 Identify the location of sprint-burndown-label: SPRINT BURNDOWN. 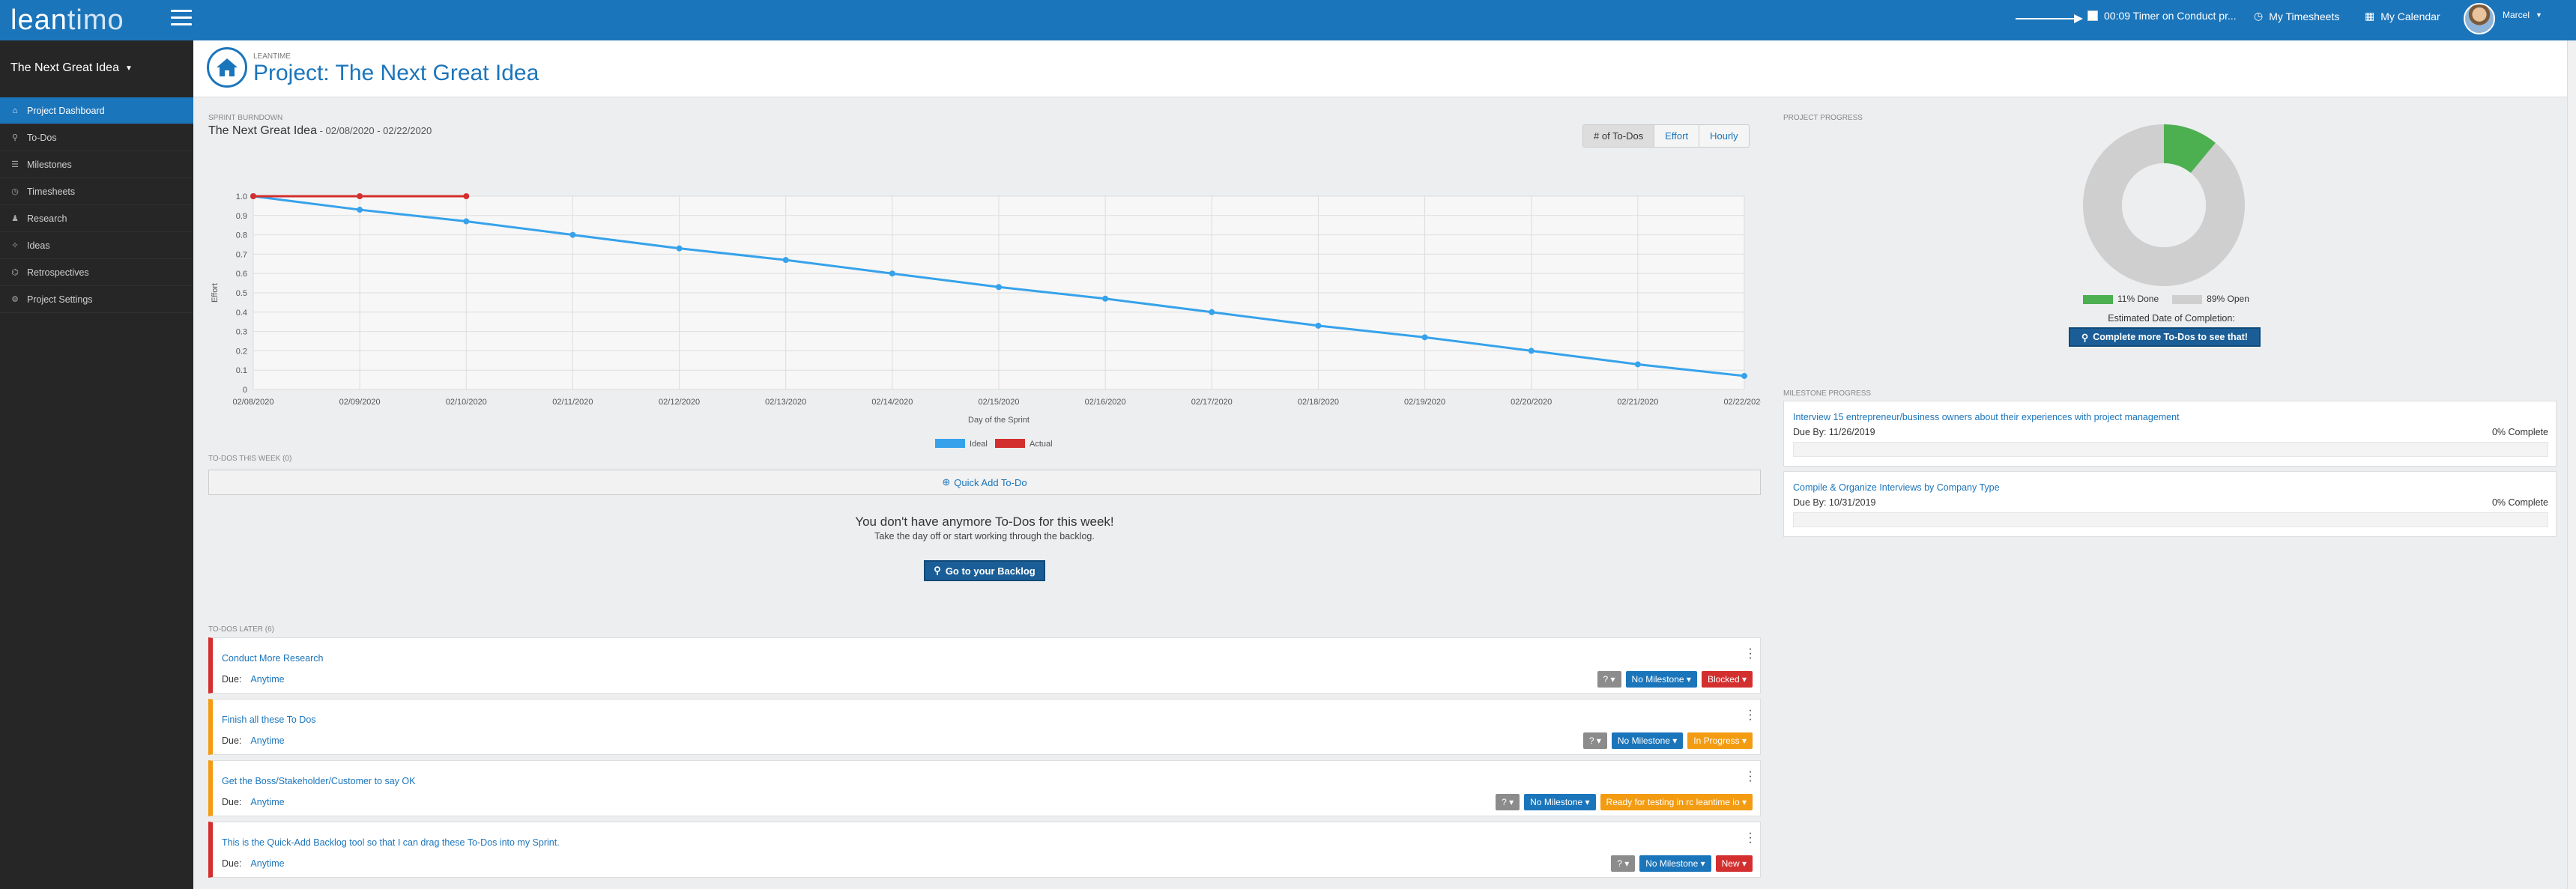
(245, 118).